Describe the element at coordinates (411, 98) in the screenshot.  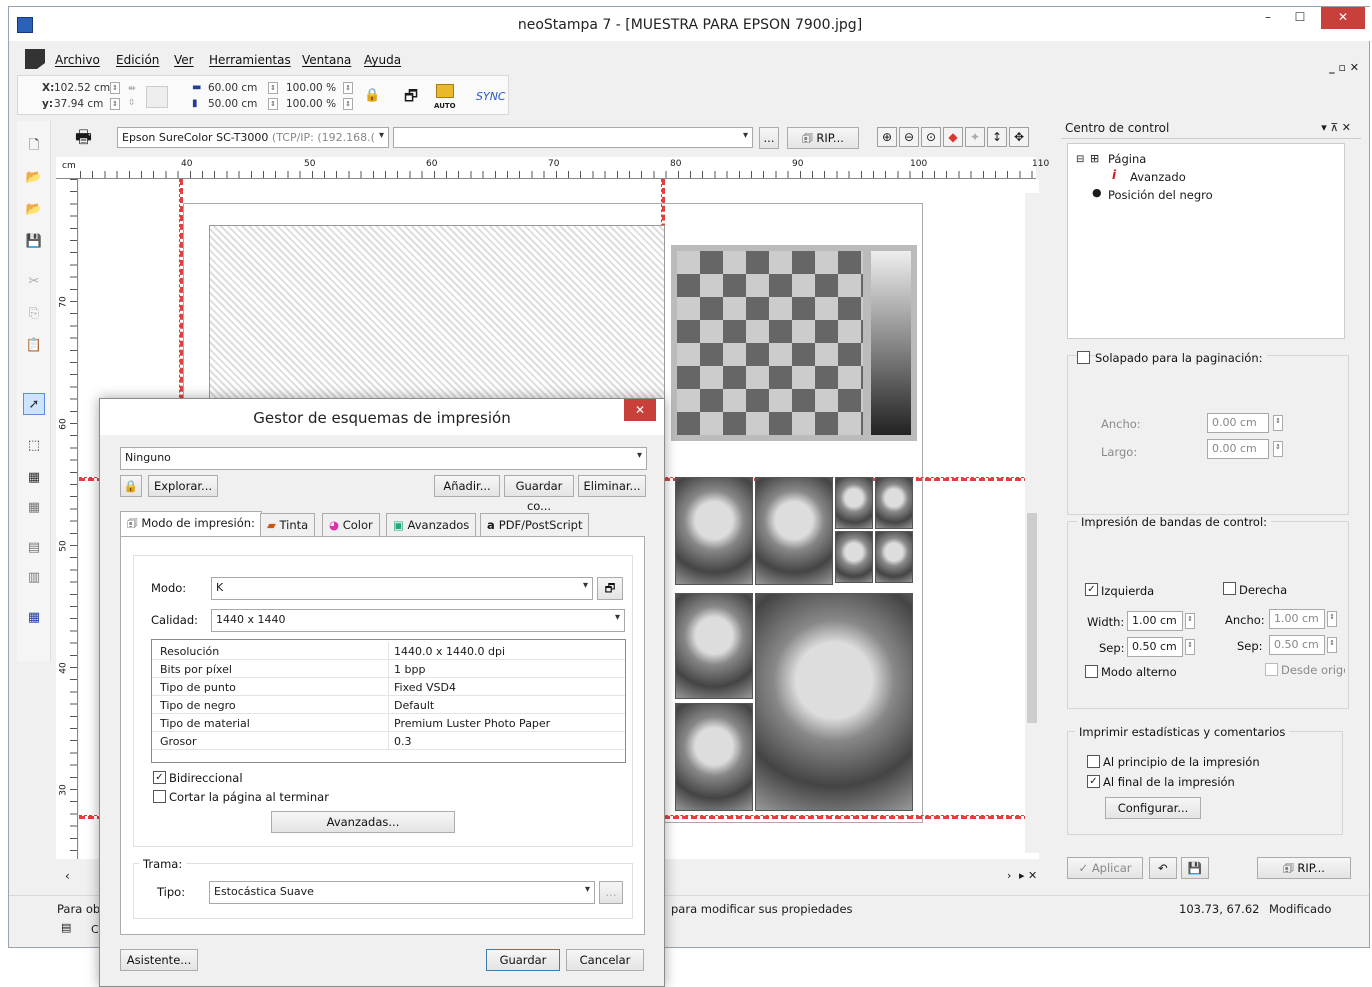
I see `properties-icon: 🗗` at that location.